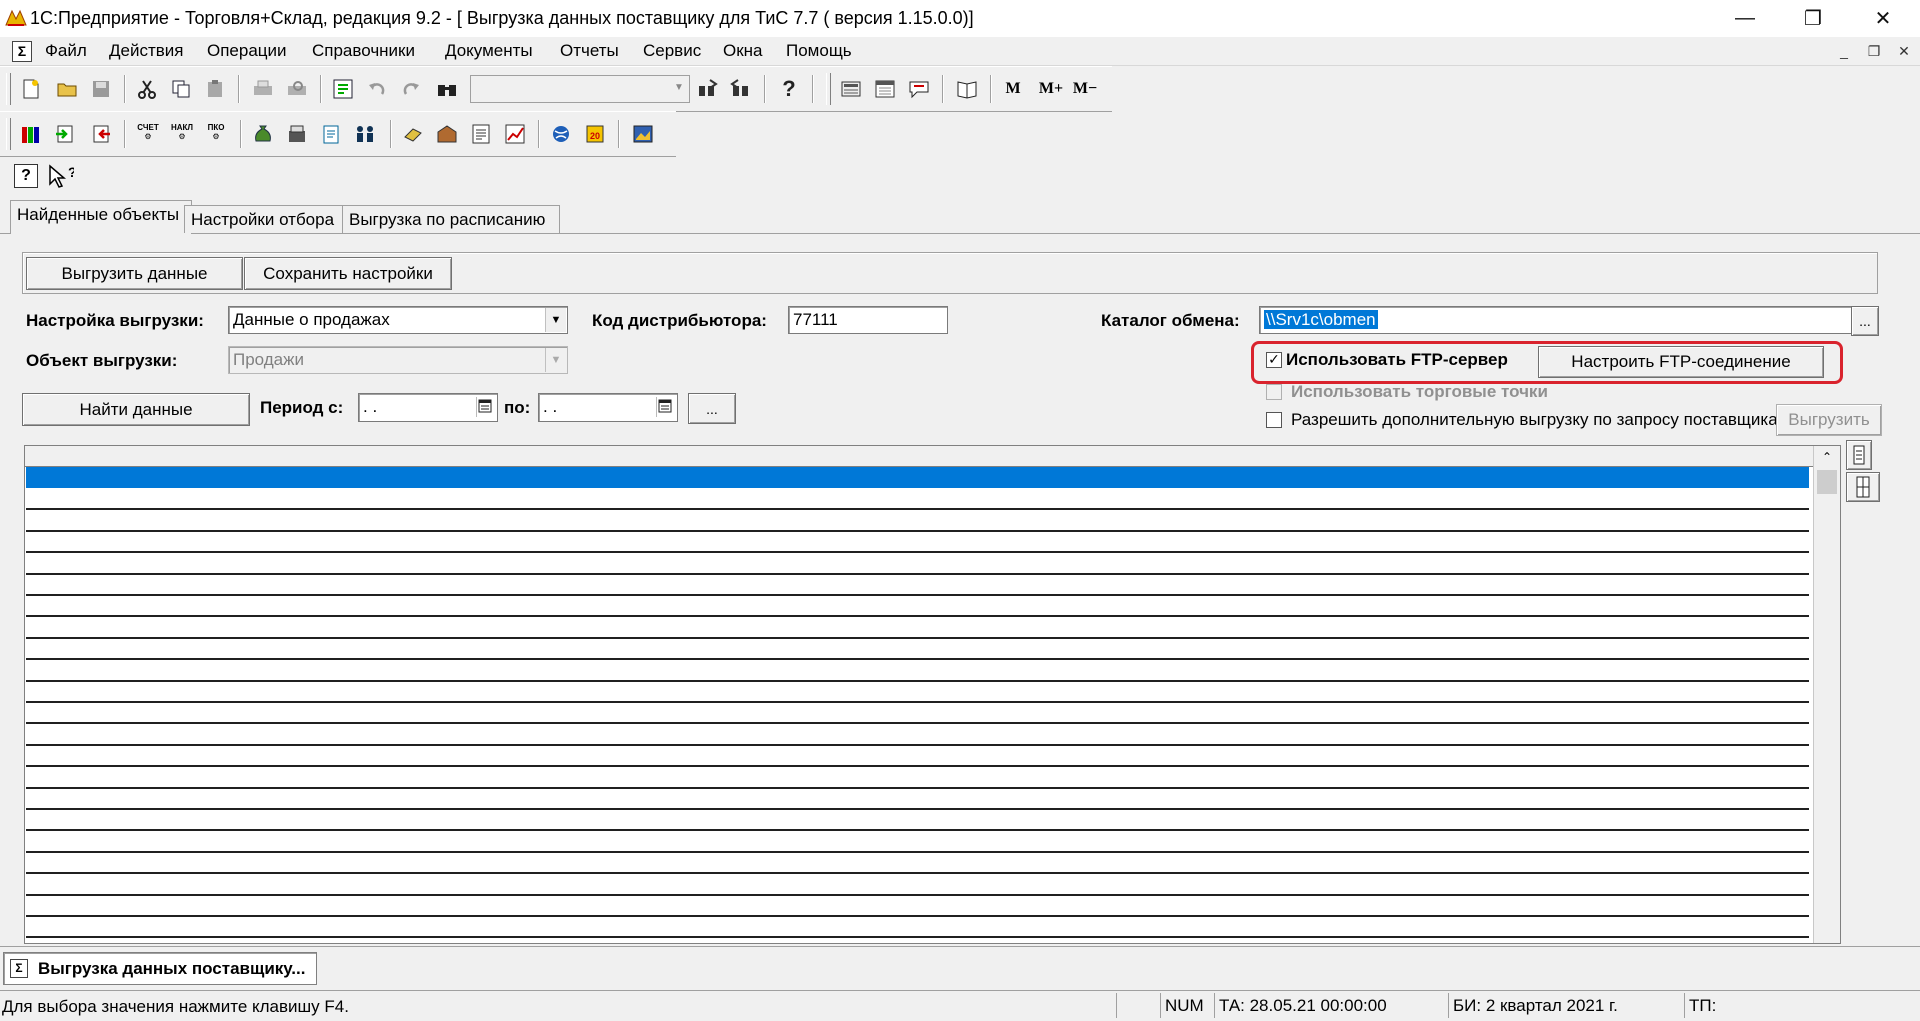  I want to click on money-bag-icon, so click(263, 134).